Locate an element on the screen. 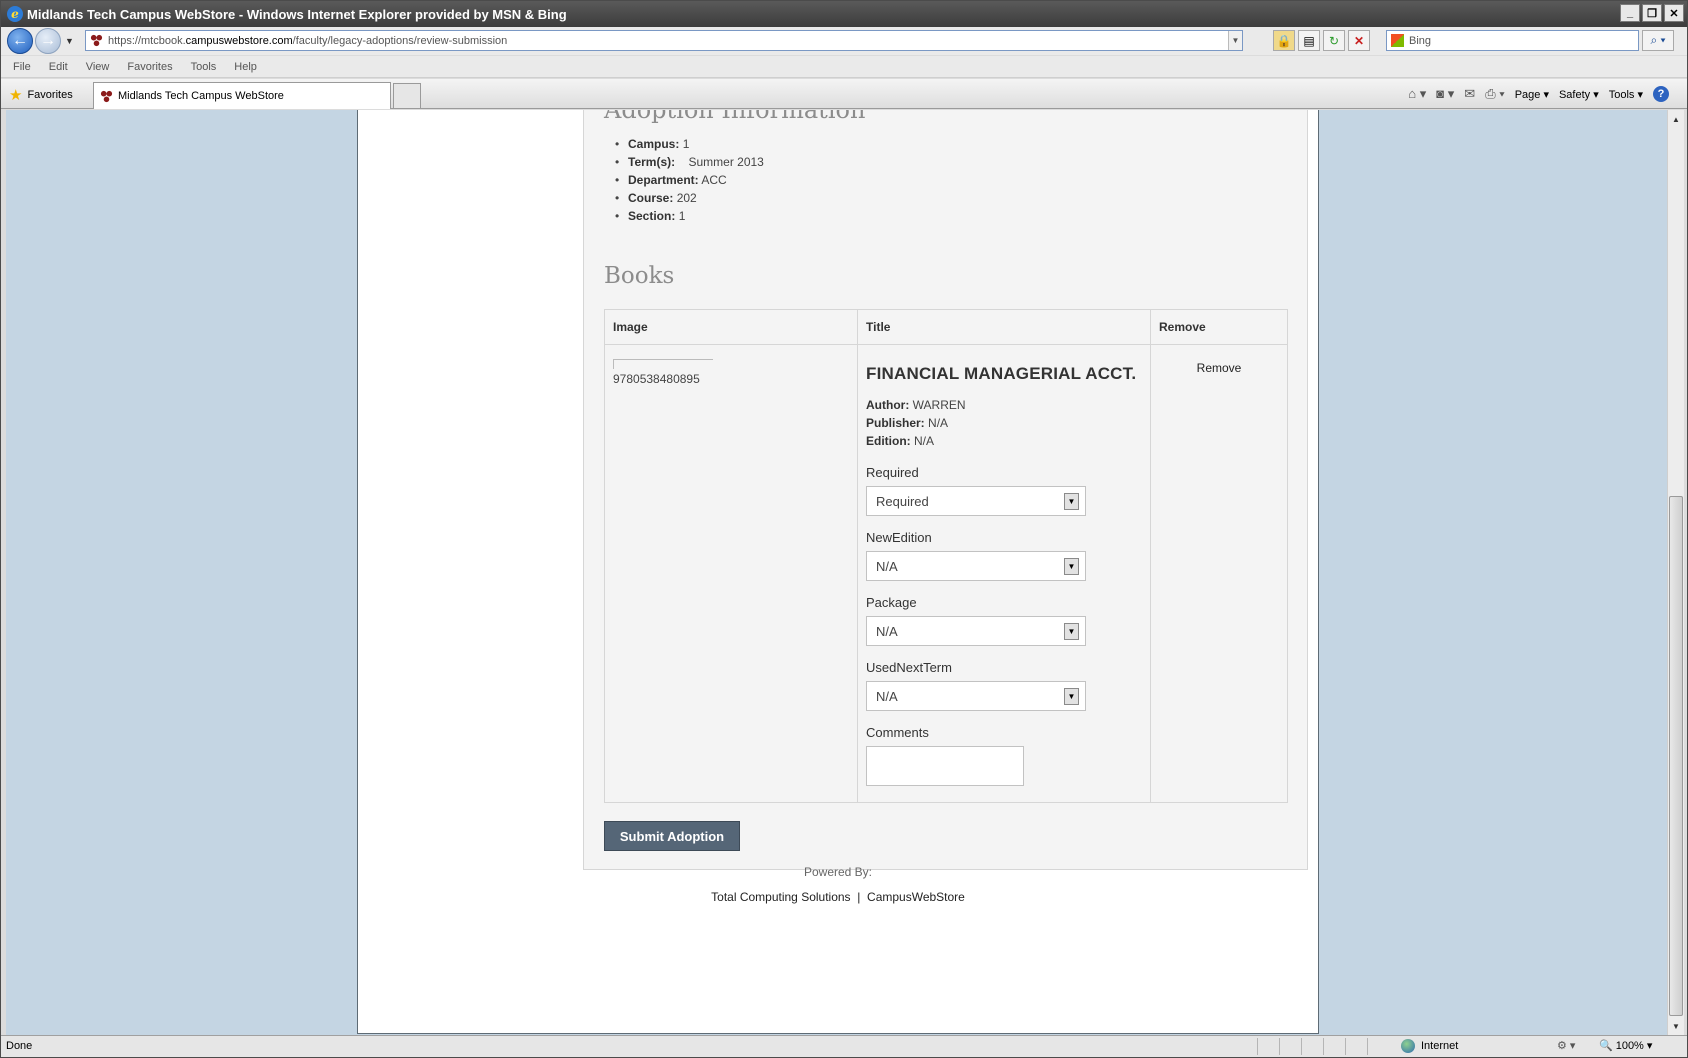 This screenshot has width=1688, height=1058. feeds-icon: ◙ ▾ is located at coordinates (1445, 94).